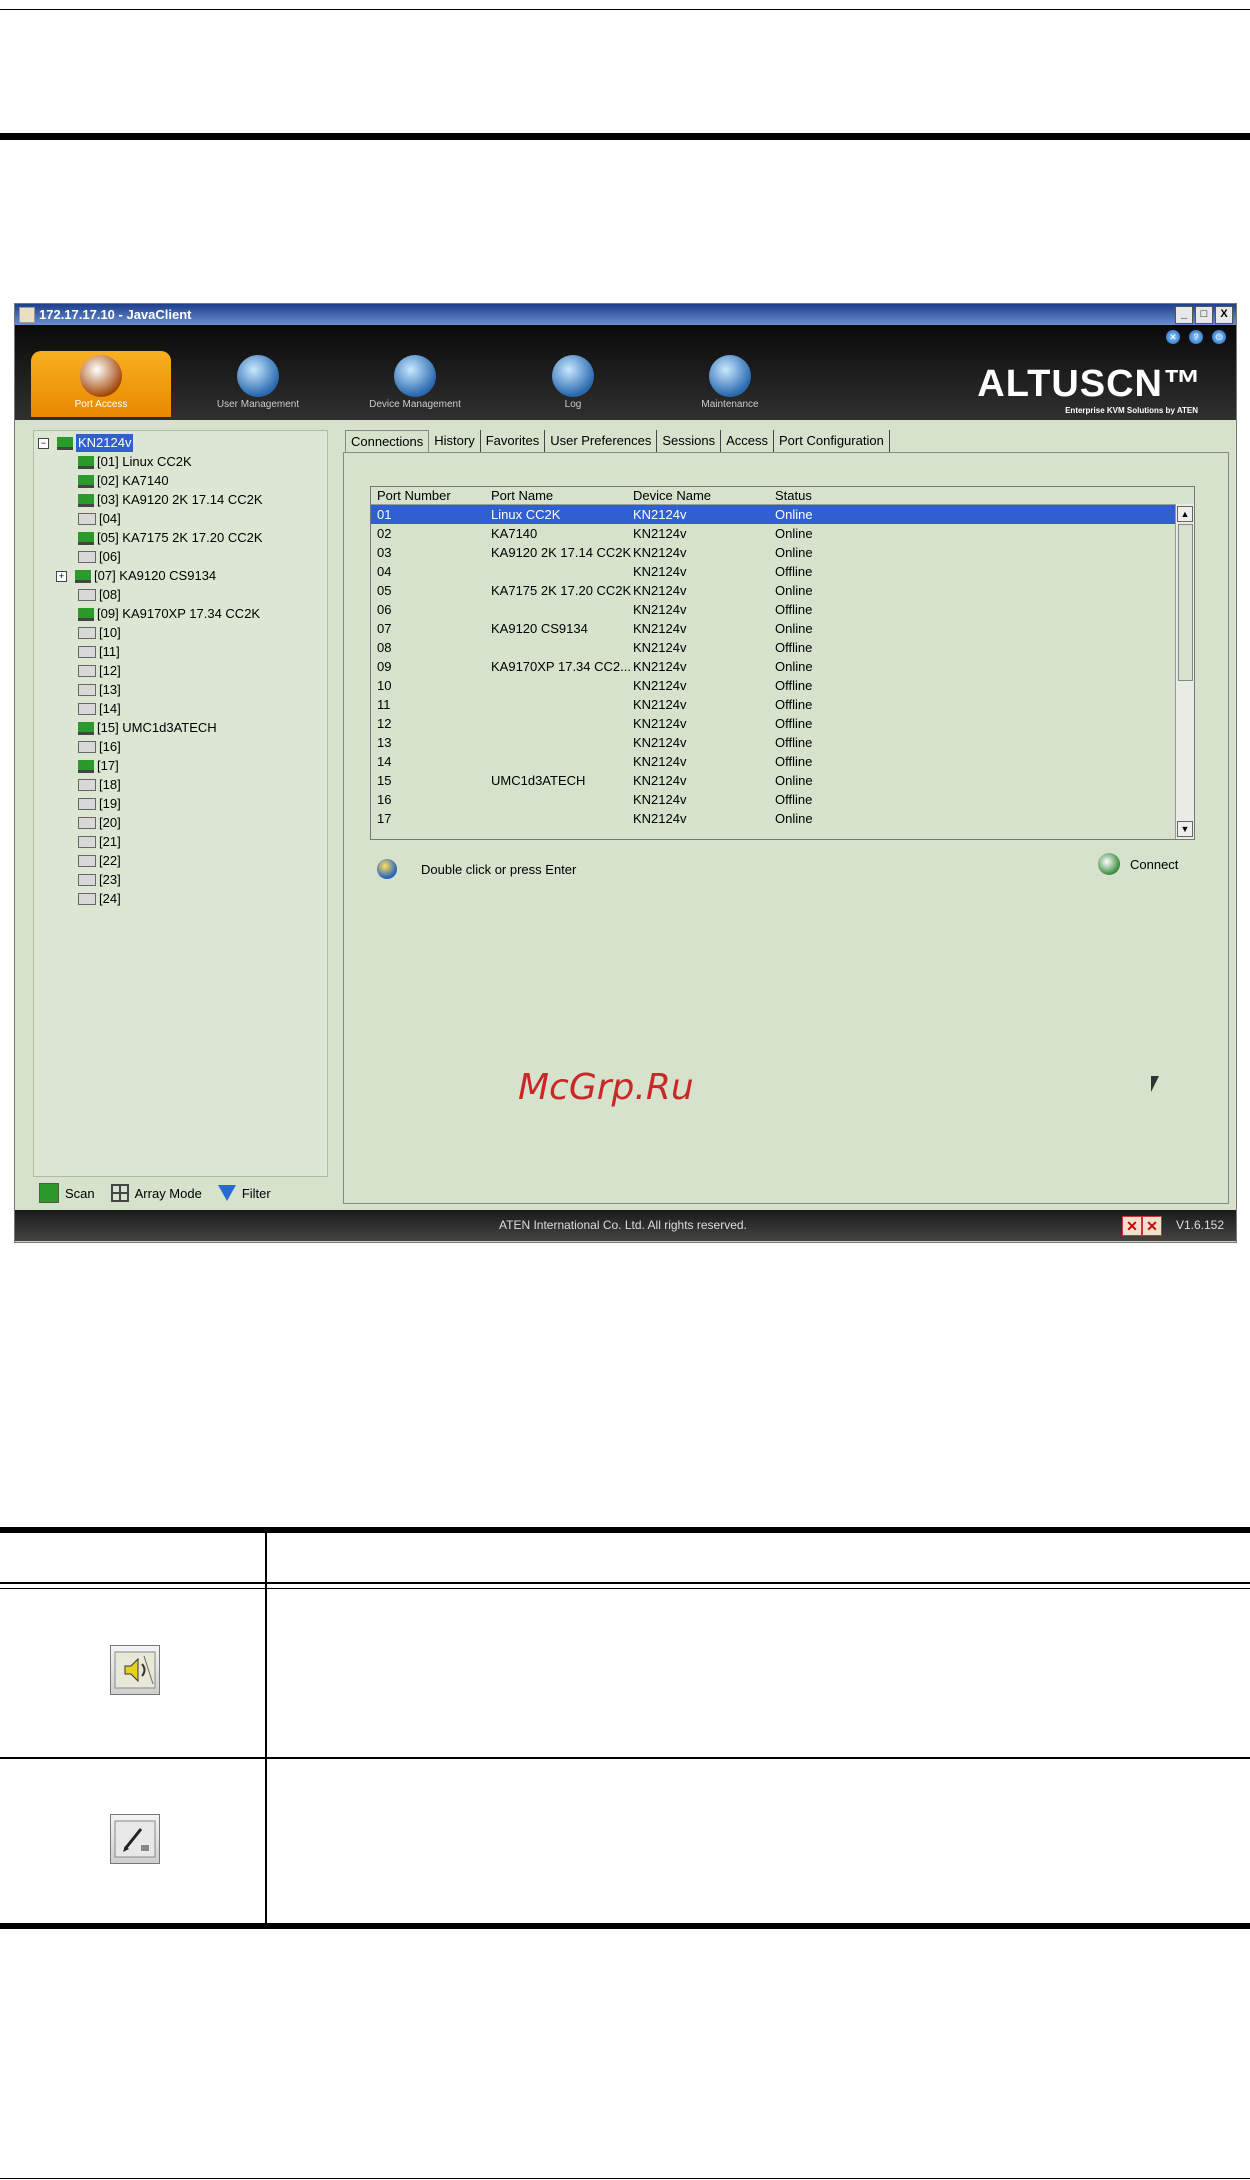  I want to click on table-row: 02 KA7140 KN2124v Online, so click(773, 533).